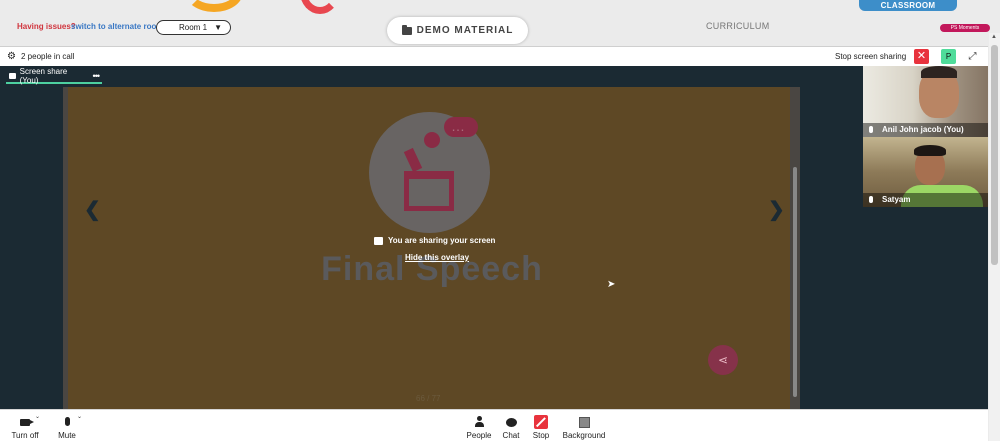  What do you see at coordinates (465, 30) in the screenshot?
I see `tab-demo-material-label: DEMO MATERIAL` at bounding box center [465, 30].